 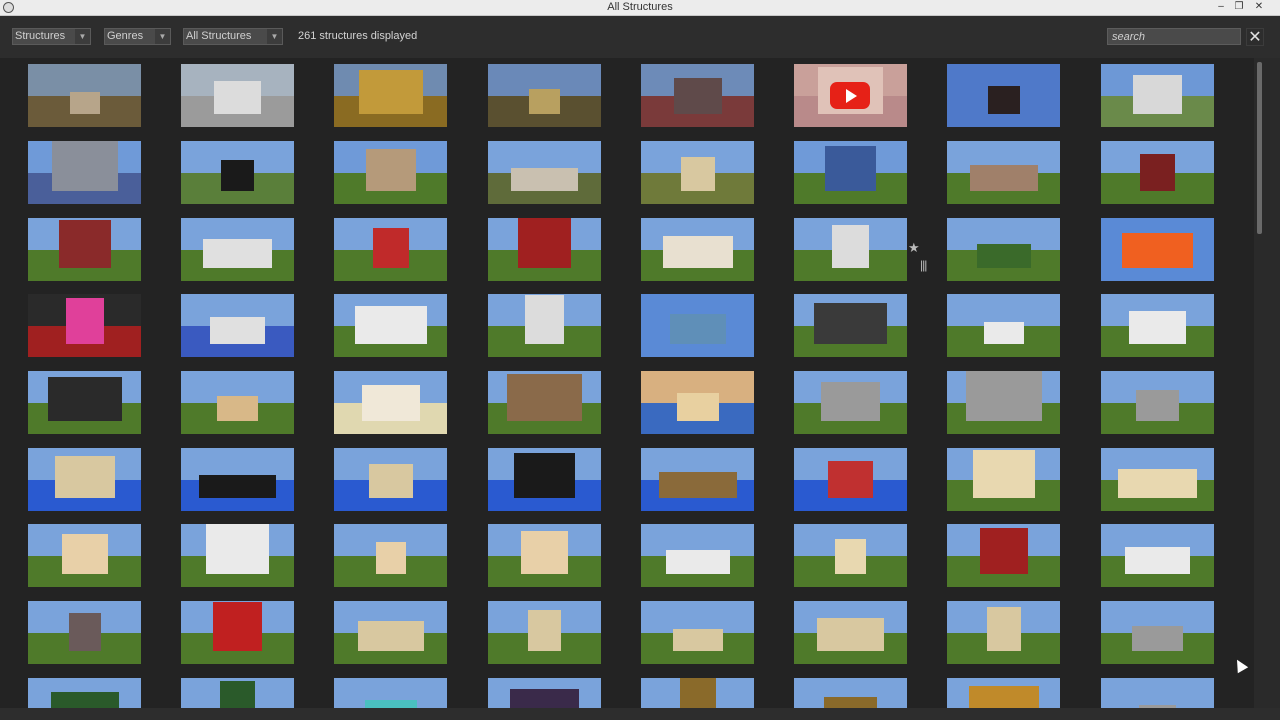 I want to click on search-input, so click(x=1174, y=36).